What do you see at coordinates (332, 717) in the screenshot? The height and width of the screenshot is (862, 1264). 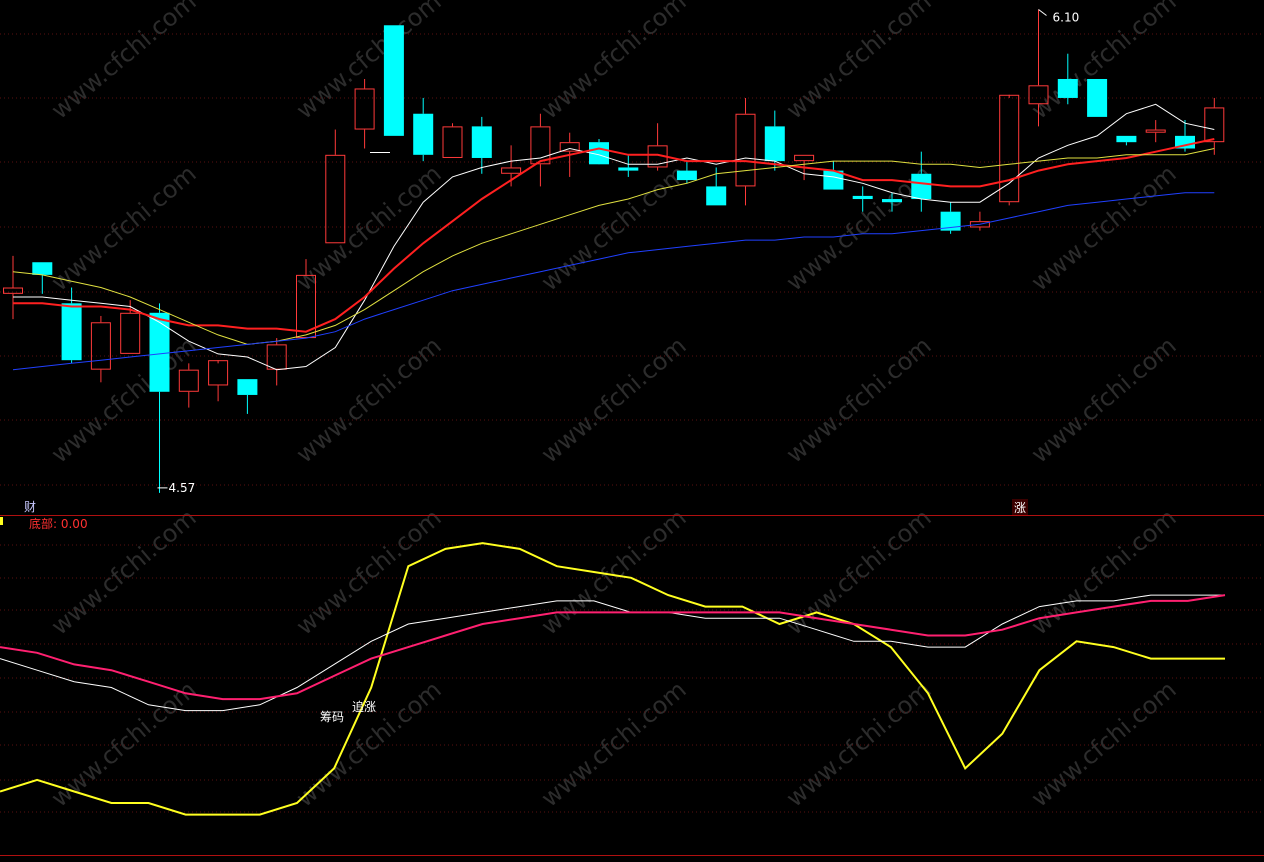 I see `chip-annotation: 筹码` at bounding box center [332, 717].